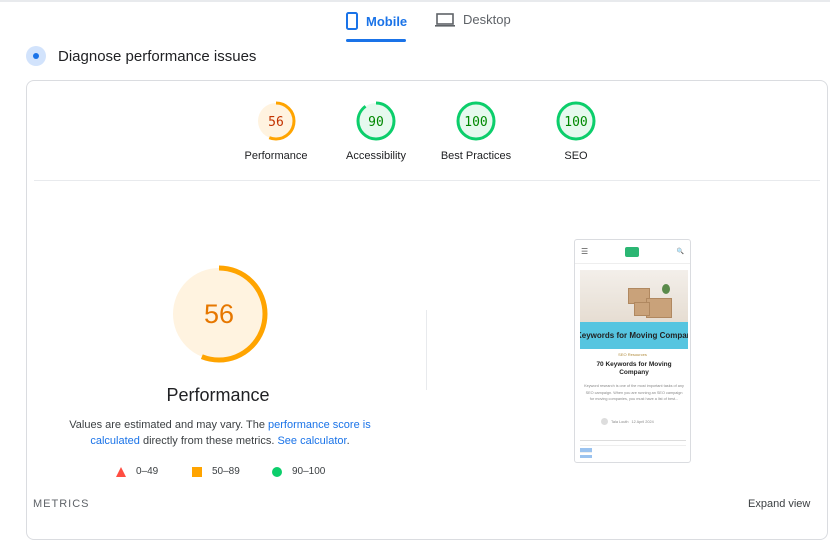  Describe the element at coordinates (218, 395) in the screenshot. I see `performance-title: Performance` at that location.